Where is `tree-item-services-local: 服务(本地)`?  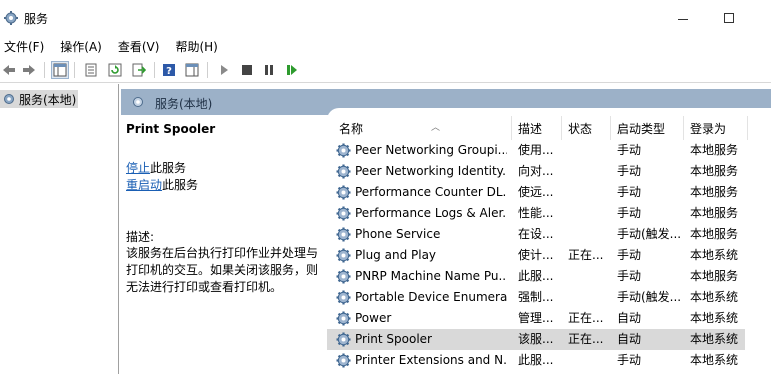 tree-item-services-local: 服务(本地) is located at coordinates (39, 99).